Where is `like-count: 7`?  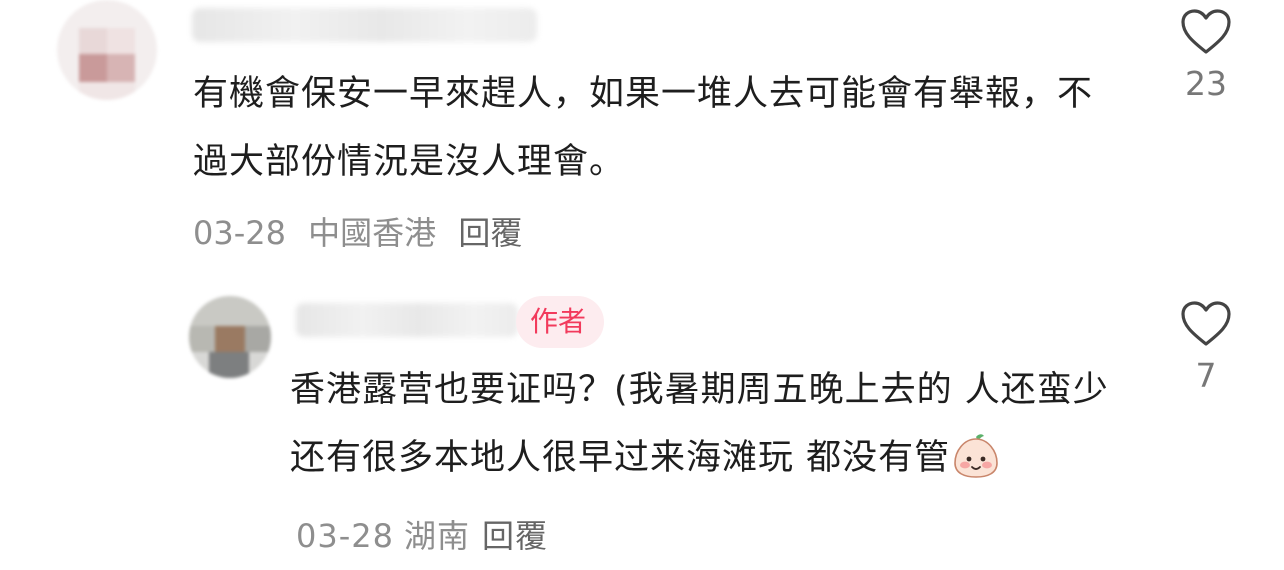
like-count: 7 is located at coordinates (1206, 375).